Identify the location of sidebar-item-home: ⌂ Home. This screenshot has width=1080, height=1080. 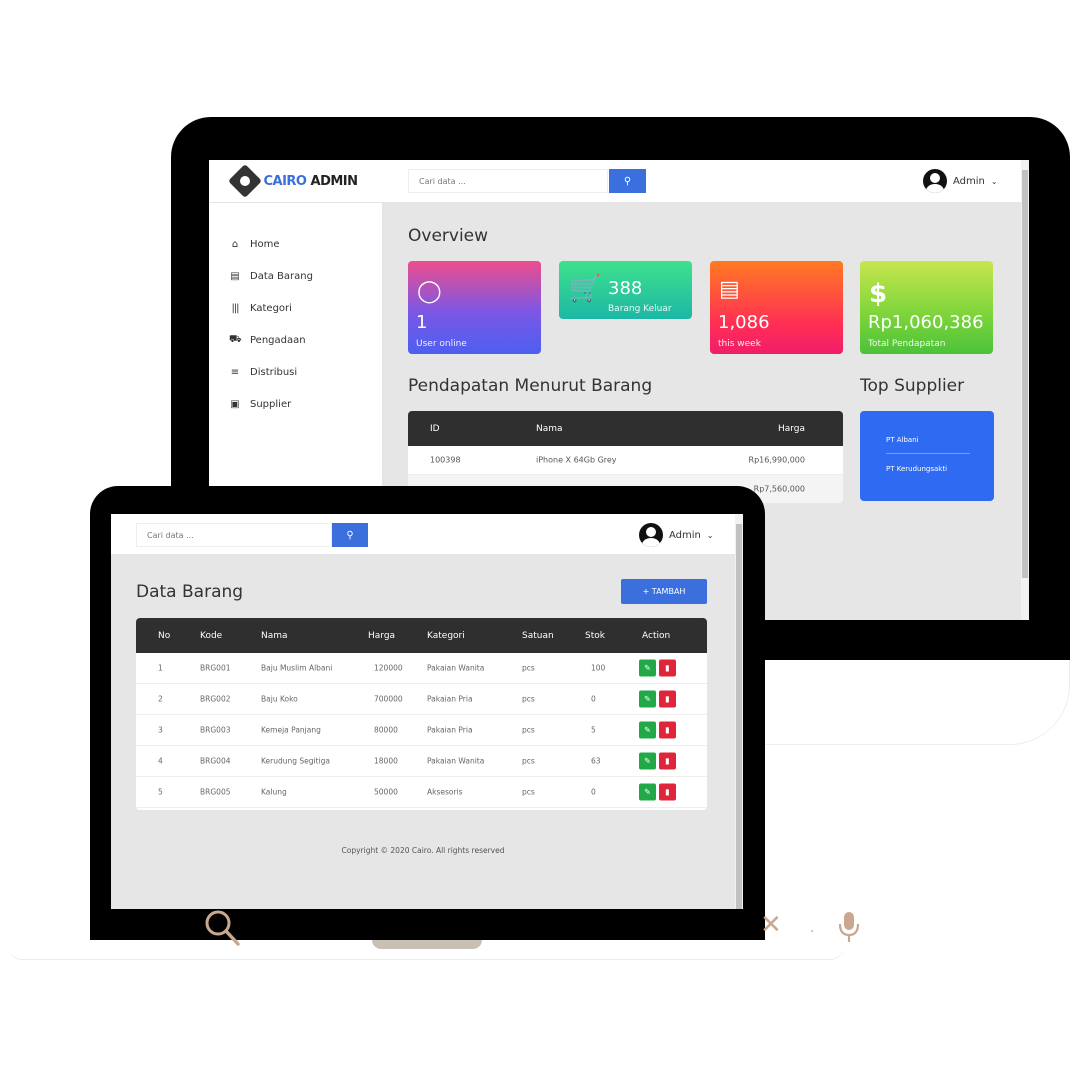
(304, 244).